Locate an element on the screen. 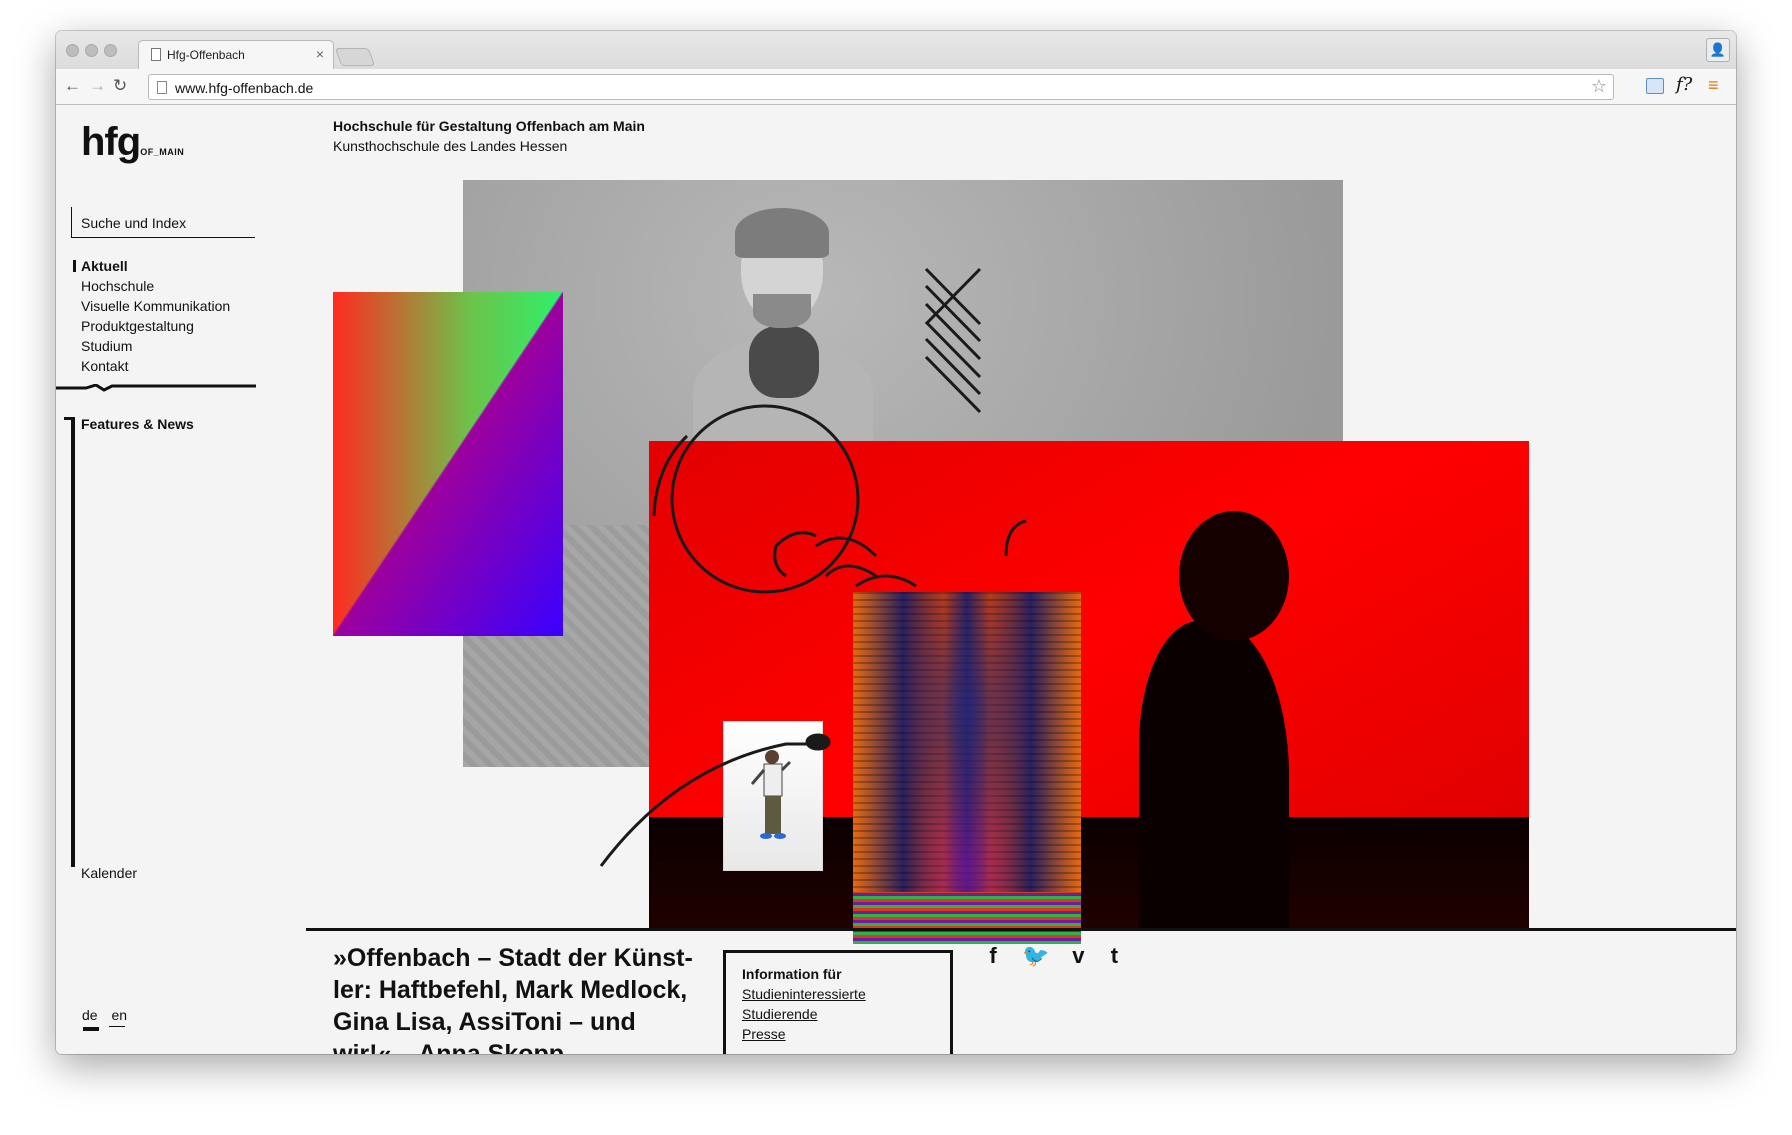 This screenshot has height=1135, width=1792. info-link-studieninteressierte: Studieninteressierte is located at coordinates (838, 994).